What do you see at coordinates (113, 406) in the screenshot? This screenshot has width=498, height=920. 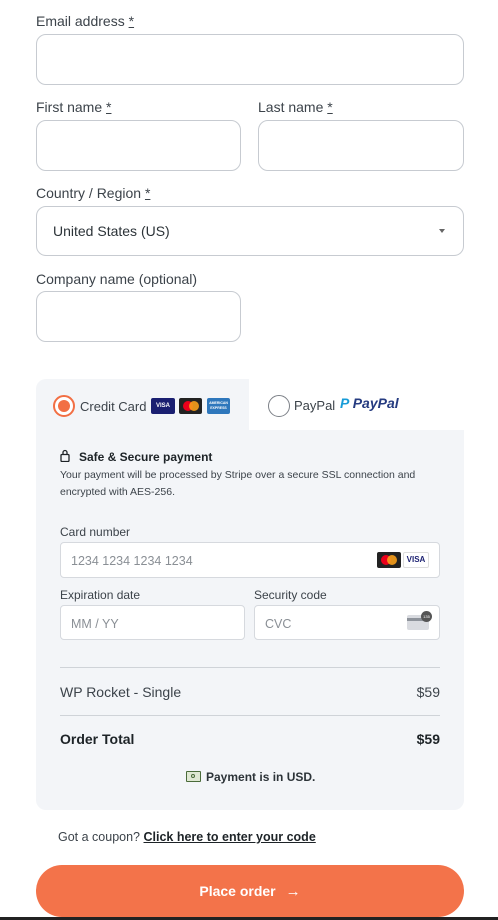 I see `tab-credit-card-label: Credit Card` at bounding box center [113, 406].